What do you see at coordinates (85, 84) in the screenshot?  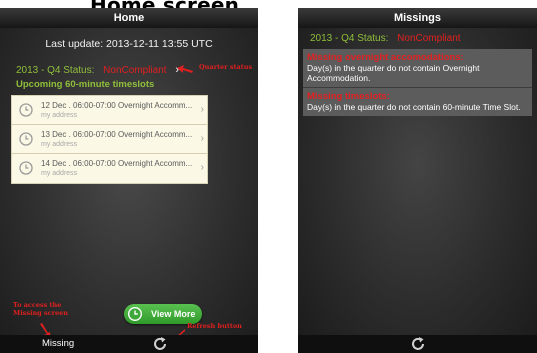 I see `upcoming-heading: Upcoming 60-minute timeslots` at bounding box center [85, 84].